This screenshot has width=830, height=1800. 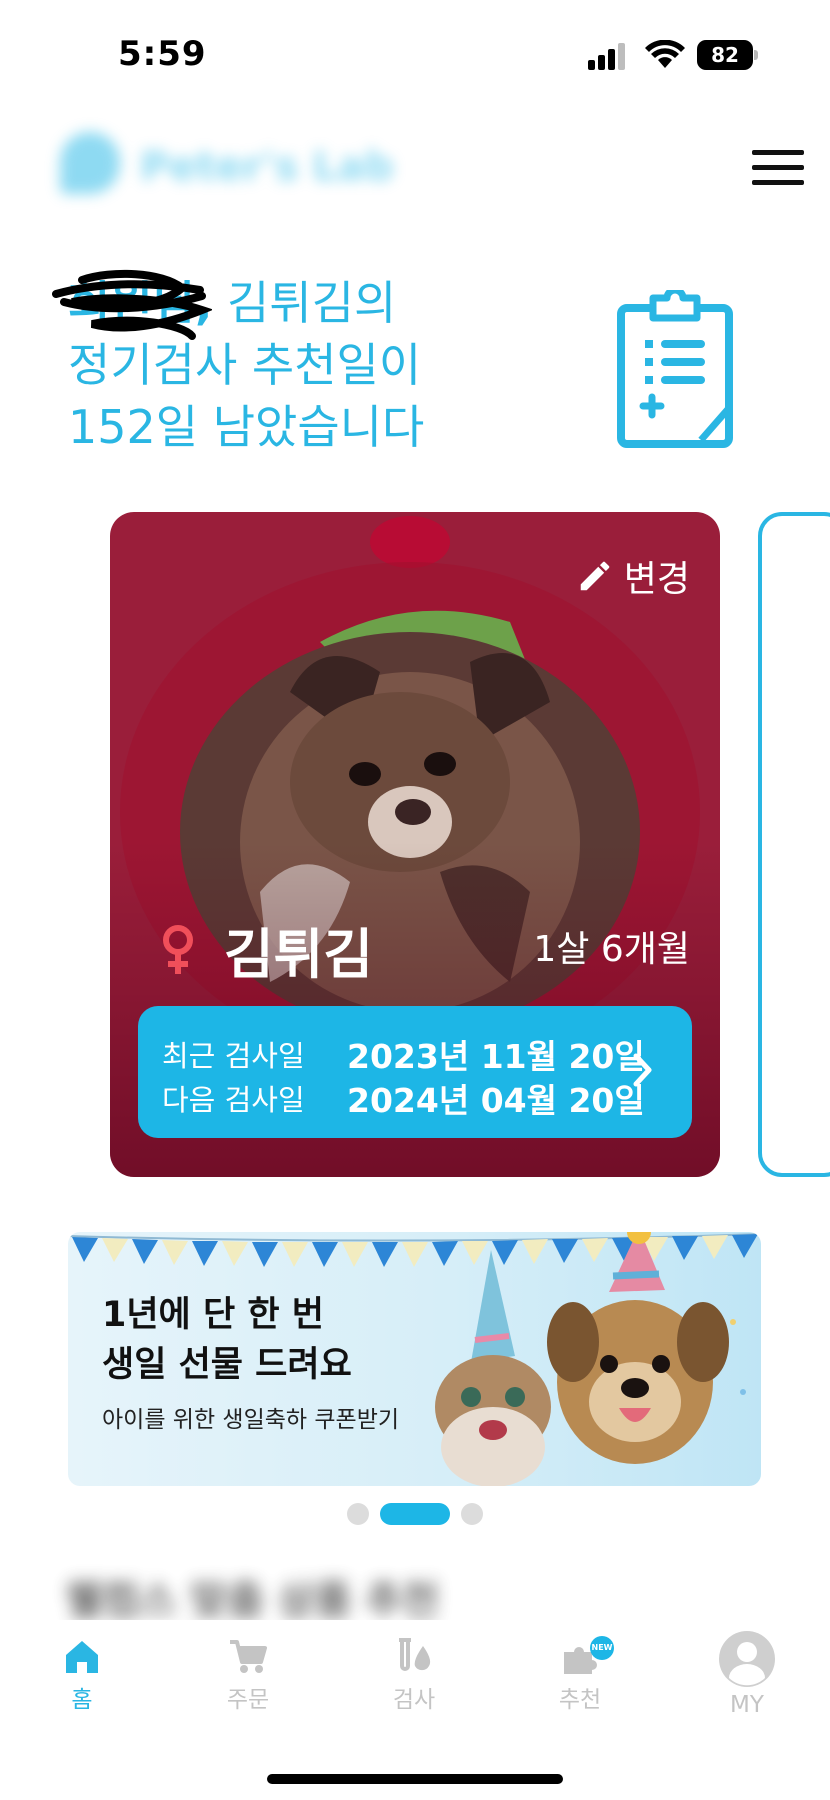 I want to click on status-bar: 5:59 82, so click(x=415, y=55).